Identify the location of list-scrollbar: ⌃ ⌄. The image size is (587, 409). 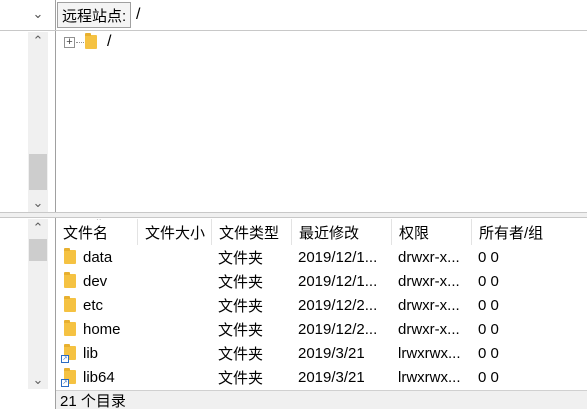
(38, 304).